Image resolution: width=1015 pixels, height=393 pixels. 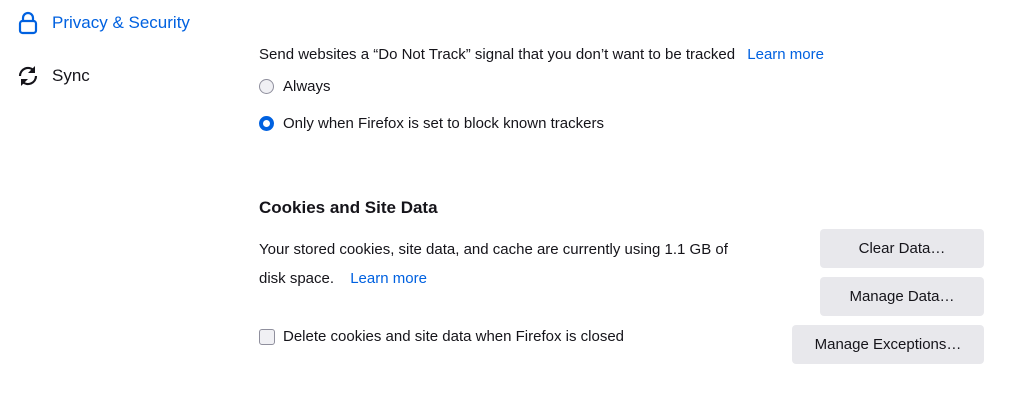 I want to click on dnt-learn-more-link: Learn more, so click(x=785, y=54).